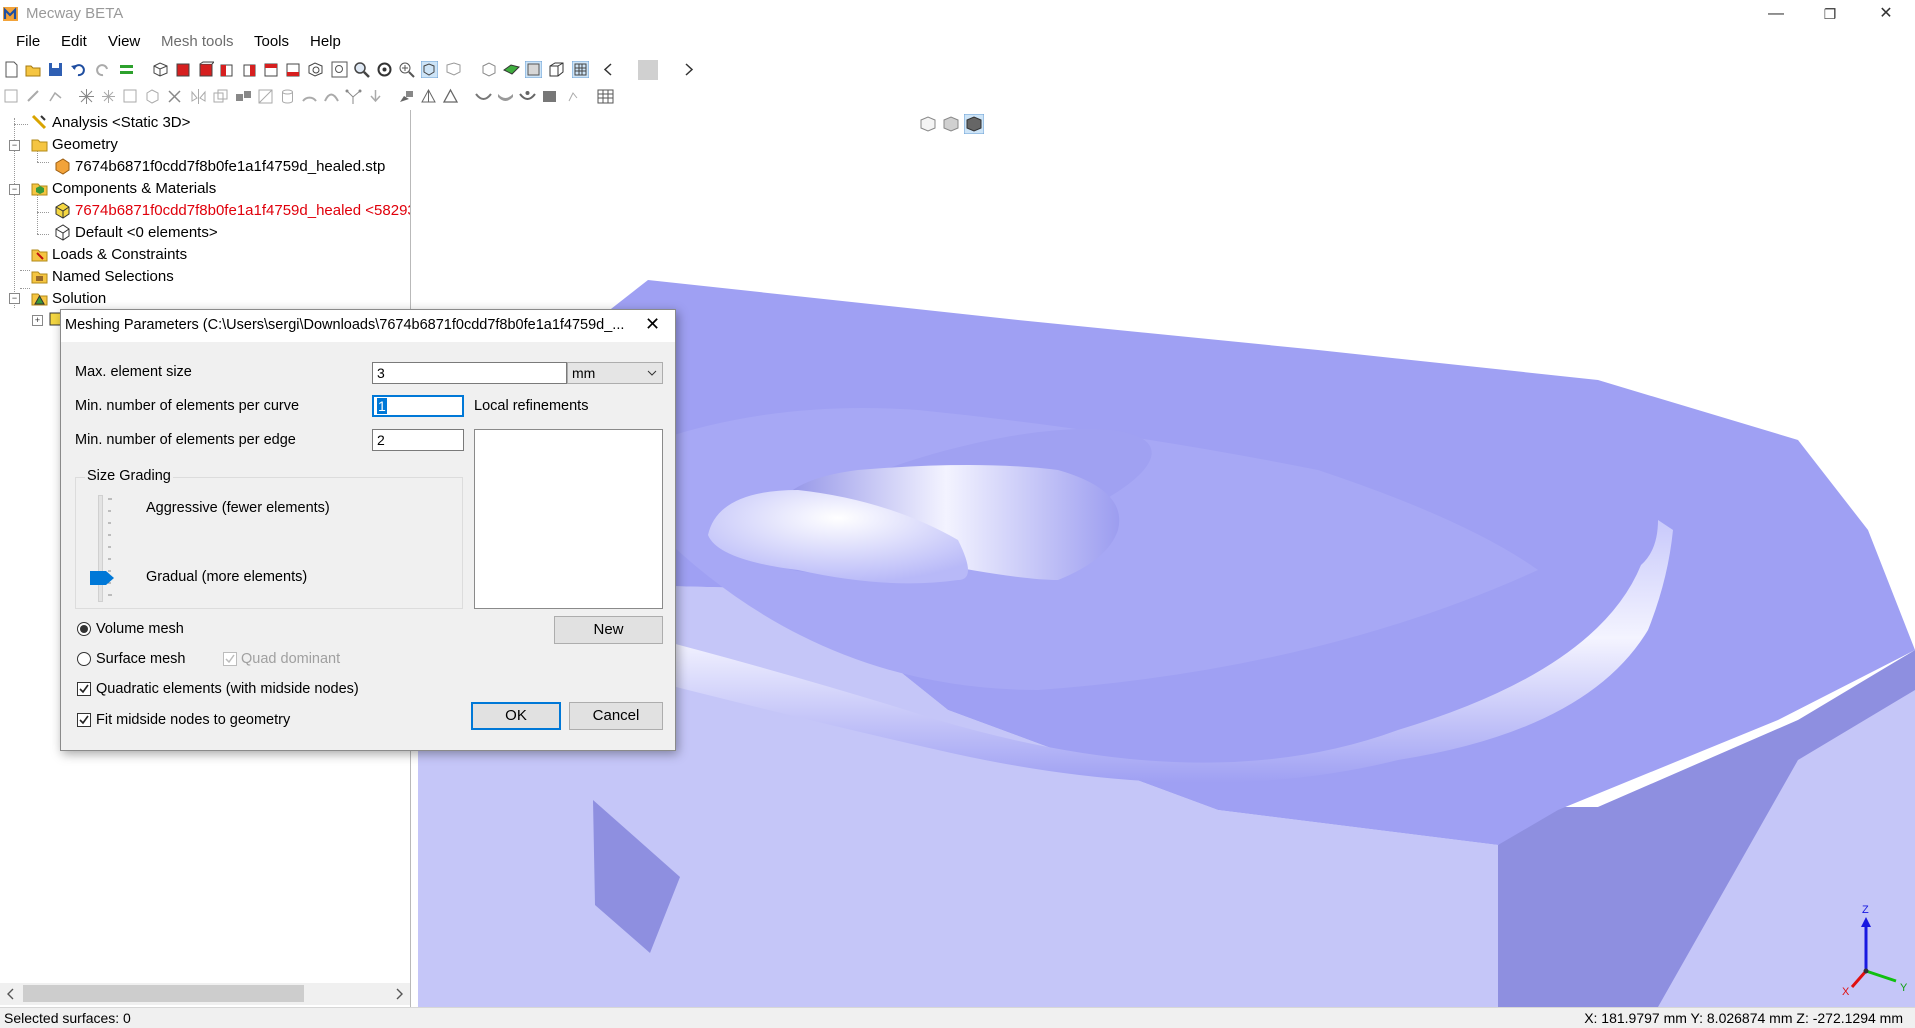  Describe the element at coordinates (453, 69) in the screenshot. I see `select-surface-icon` at that location.